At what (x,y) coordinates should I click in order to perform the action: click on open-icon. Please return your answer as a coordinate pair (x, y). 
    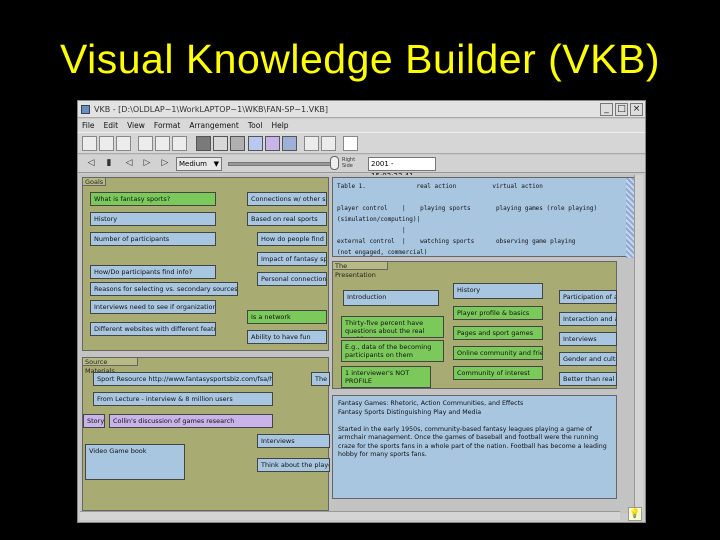
    Looking at the image, I should click on (106, 143).